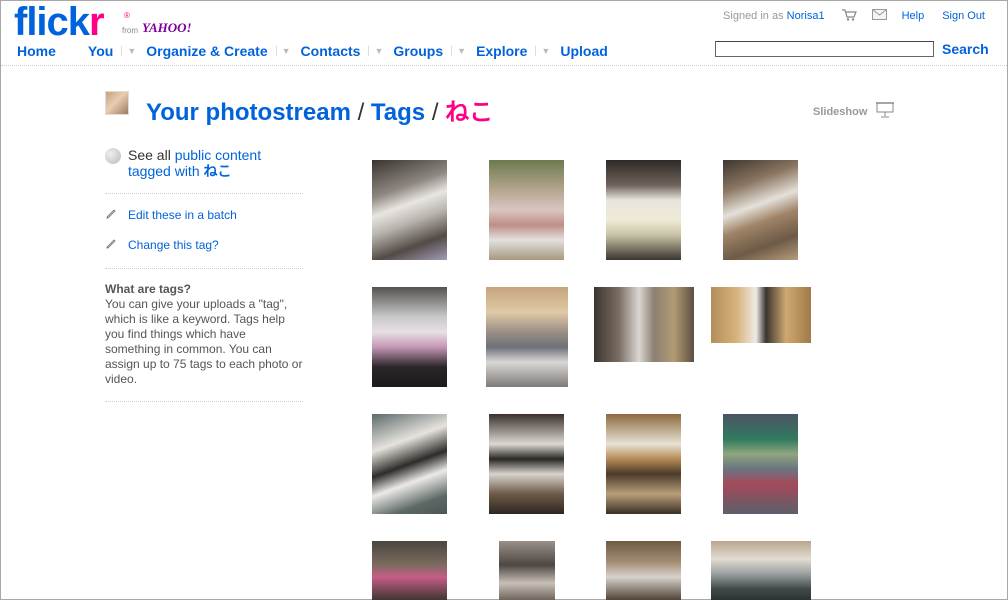  I want to click on see-all-prefix: See all, so click(149, 155).